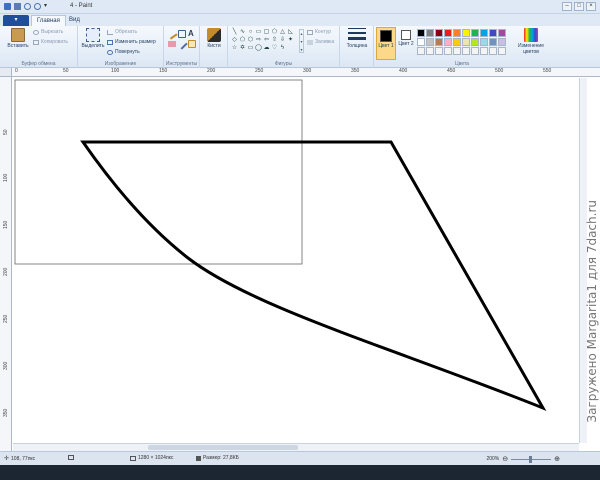 This screenshot has height=480, width=600. I want to click on pentagon-shape-icon: ⬠, so click(242, 40).